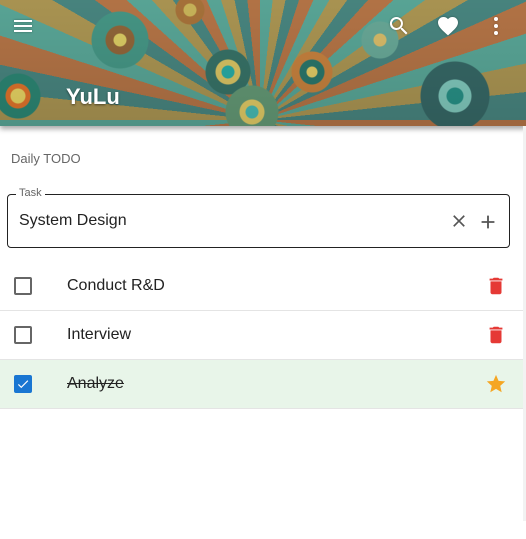  What do you see at coordinates (263, 286) in the screenshot?
I see `todo-item: Conduct R&D` at bounding box center [263, 286].